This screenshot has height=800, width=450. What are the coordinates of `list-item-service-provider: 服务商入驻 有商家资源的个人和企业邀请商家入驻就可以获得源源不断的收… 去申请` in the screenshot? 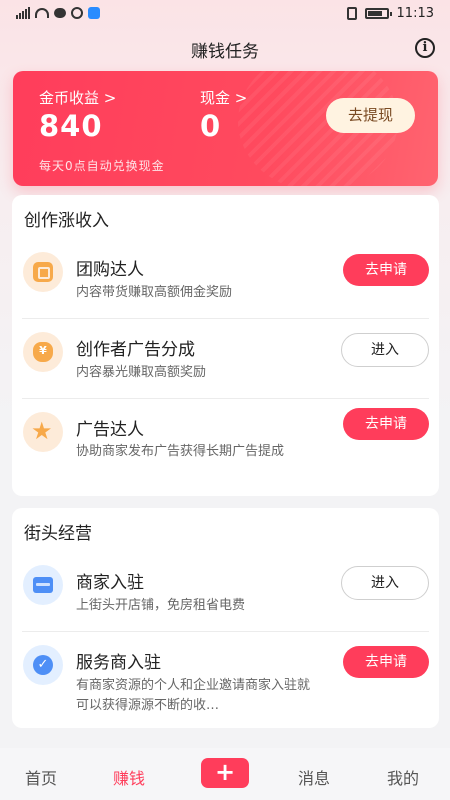 It's located at (225, 679).